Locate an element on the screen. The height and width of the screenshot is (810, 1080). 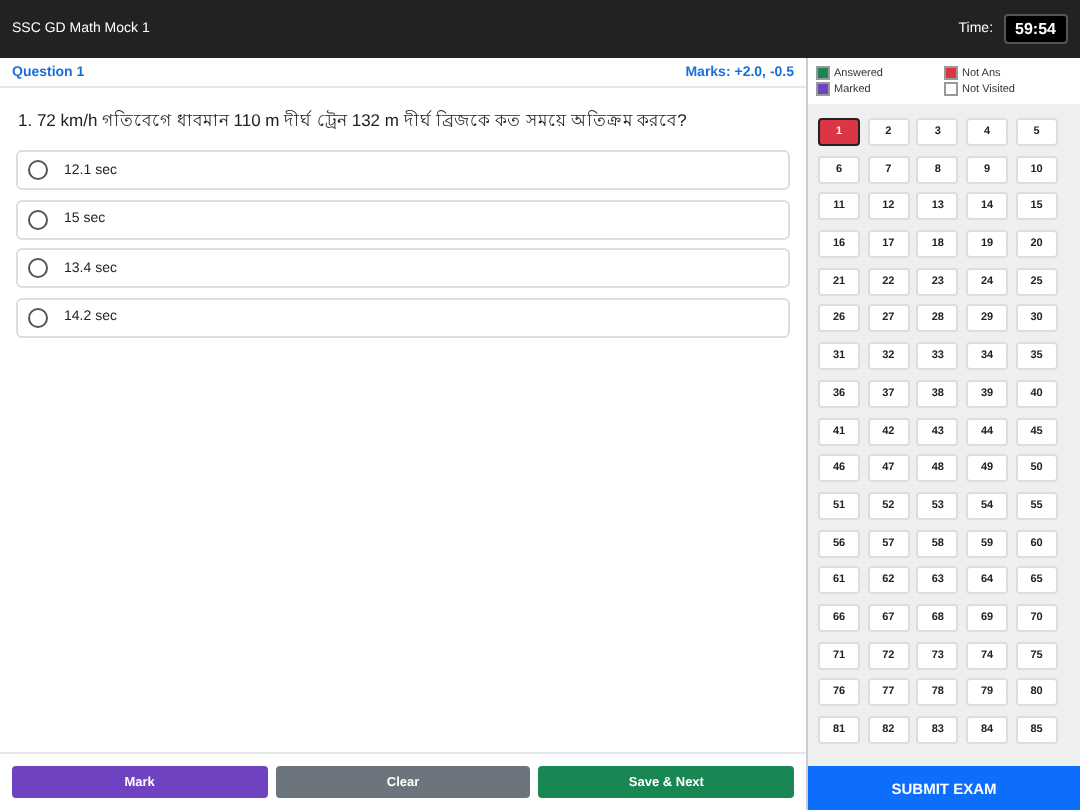
question-text: 1. 72 km/h গতিবেগে ধাবমান 110 m দীর্ঘ ট্রেন 132 m দীর্ঘ ব্রিজকে কত সময়ে অতিক্রম করবে? is located at coordinates (353, 121).